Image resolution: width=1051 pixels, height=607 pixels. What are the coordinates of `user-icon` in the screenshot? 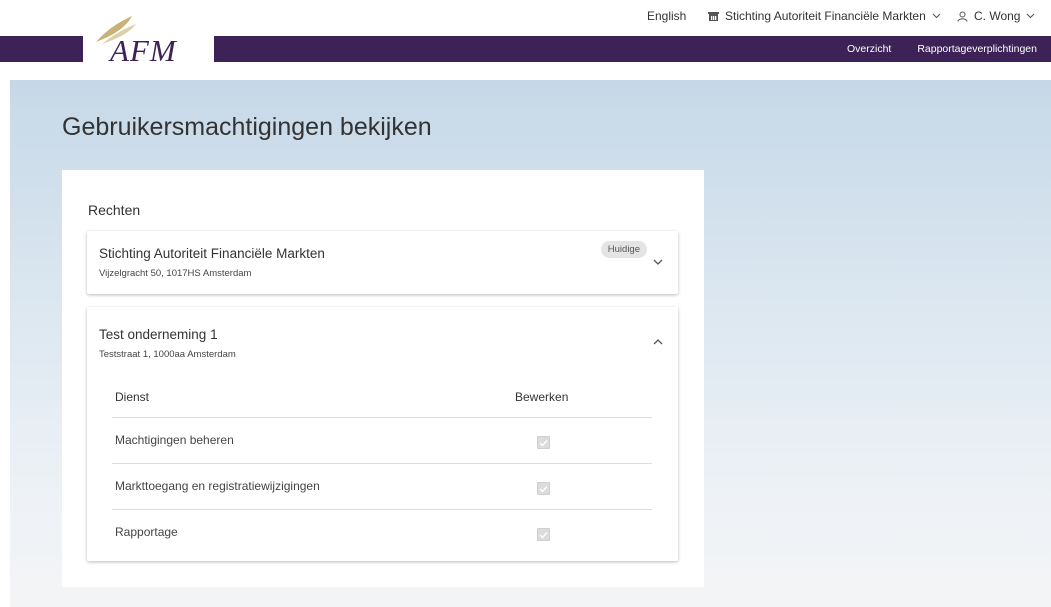 It's located at (962, 16).